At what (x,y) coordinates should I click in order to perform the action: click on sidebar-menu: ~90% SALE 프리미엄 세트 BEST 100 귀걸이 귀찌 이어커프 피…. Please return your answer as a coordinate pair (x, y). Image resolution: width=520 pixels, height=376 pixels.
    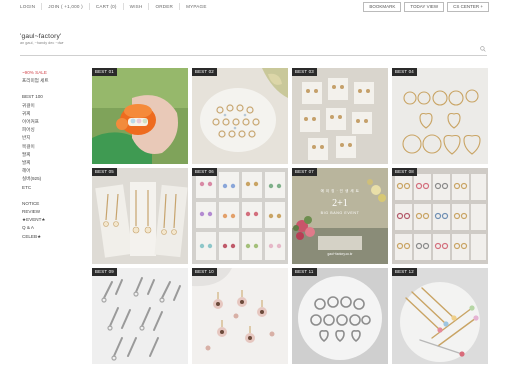
    Looking at the image, I should click on (52, 155).